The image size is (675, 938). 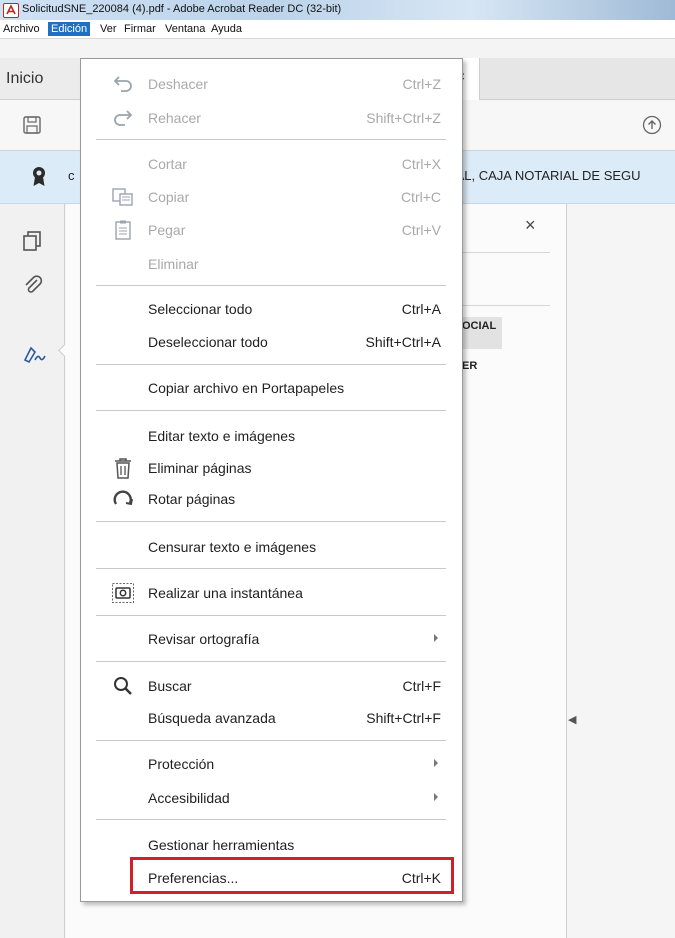 I want to click on menu-item-seleccionar-todo: Seleccionar todo Ctrl+A, so click(x=271, y=309).